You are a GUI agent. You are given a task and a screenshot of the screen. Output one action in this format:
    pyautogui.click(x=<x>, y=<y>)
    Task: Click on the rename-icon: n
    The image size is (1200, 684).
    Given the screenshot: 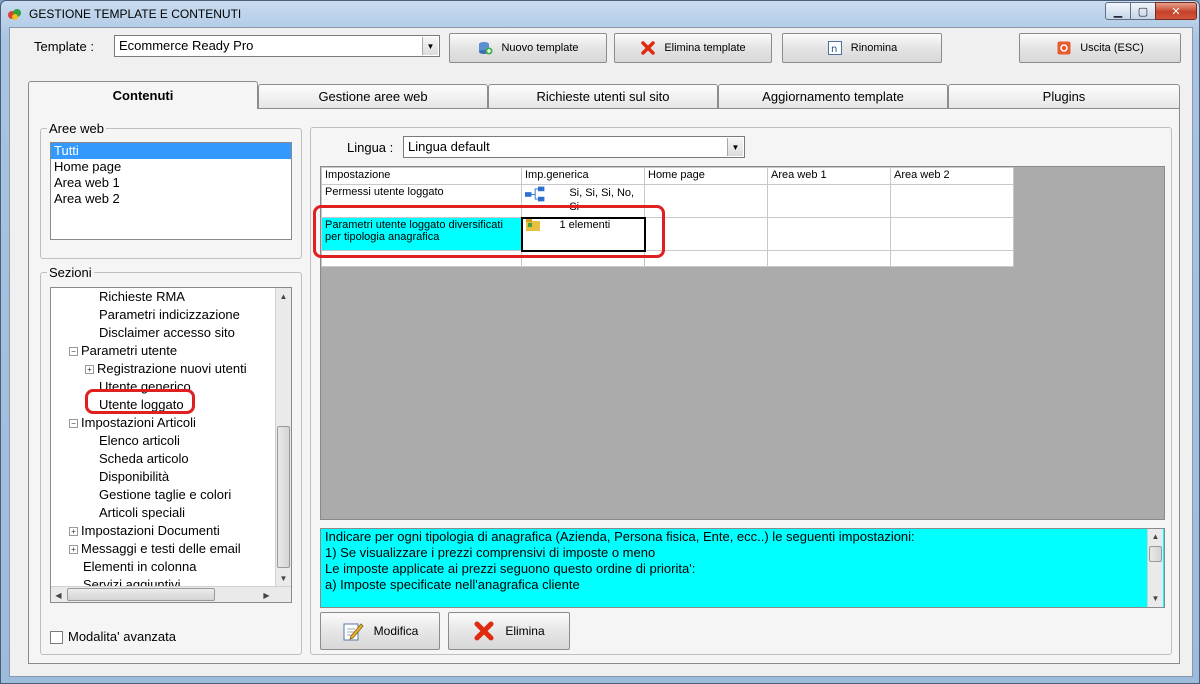 What is the action you would take?
    pyautogui.click(x=835, y=48)
    